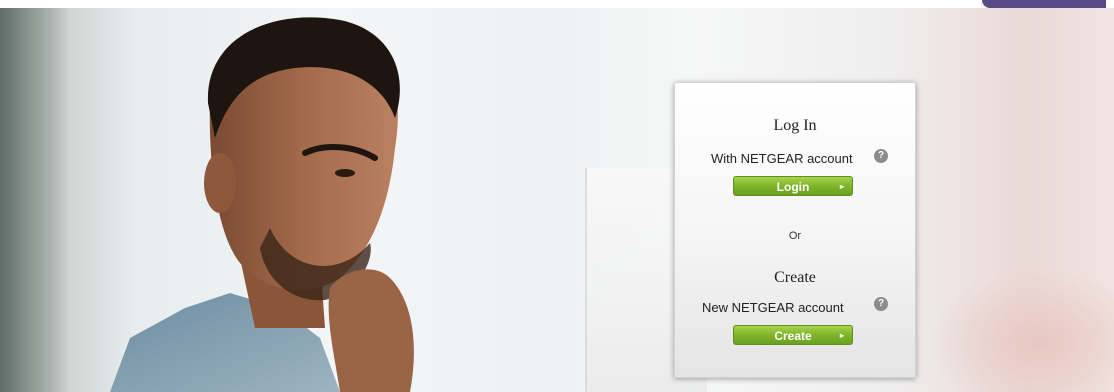 The width and height of the screenshot is (1114, 392). What do you see at coordinates (1022, 330) in the screenshot?
I see `background-blur-right` at bounding box center [1022, 330].